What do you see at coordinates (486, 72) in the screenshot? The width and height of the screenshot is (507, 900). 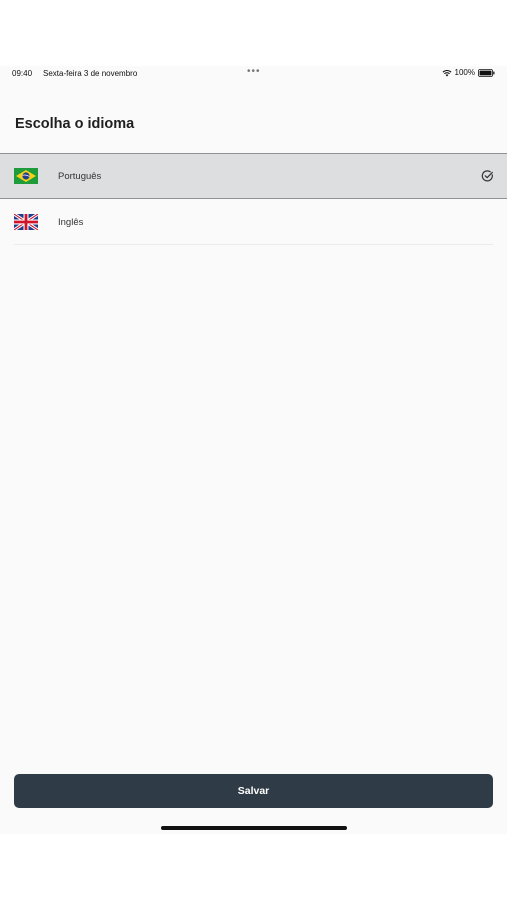 I see `battery-icon` at bounding box center [486, 72].